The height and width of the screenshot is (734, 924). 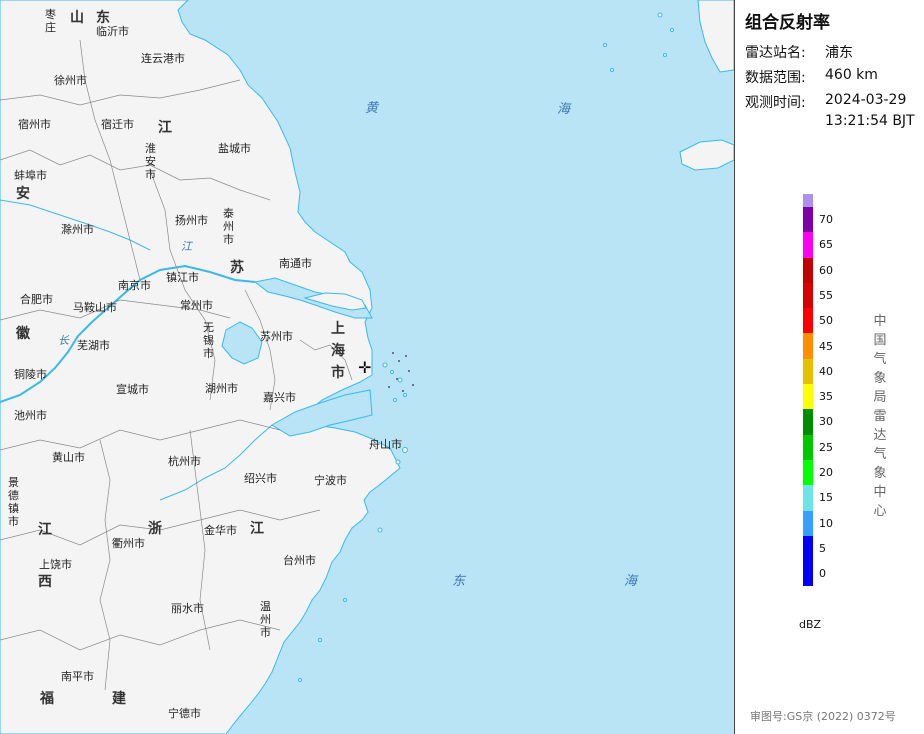 What do you see at coordinates (237, 268) in the screenshot?
I see `province-jiangsu-2: 苏` at bounding box center [237, 268].